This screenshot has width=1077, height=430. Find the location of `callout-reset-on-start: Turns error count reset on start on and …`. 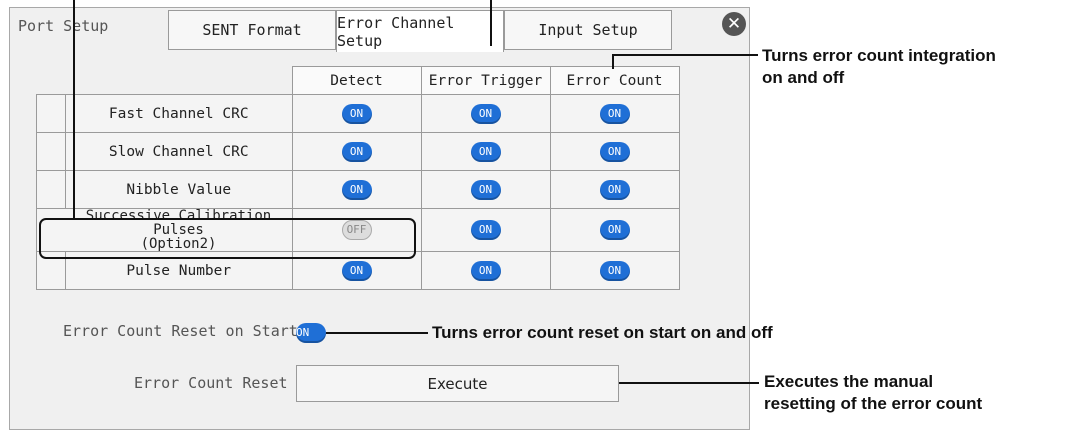

callout-reset-on-start: Turns error count reset on start on and … is located at coordinates (602, 332).